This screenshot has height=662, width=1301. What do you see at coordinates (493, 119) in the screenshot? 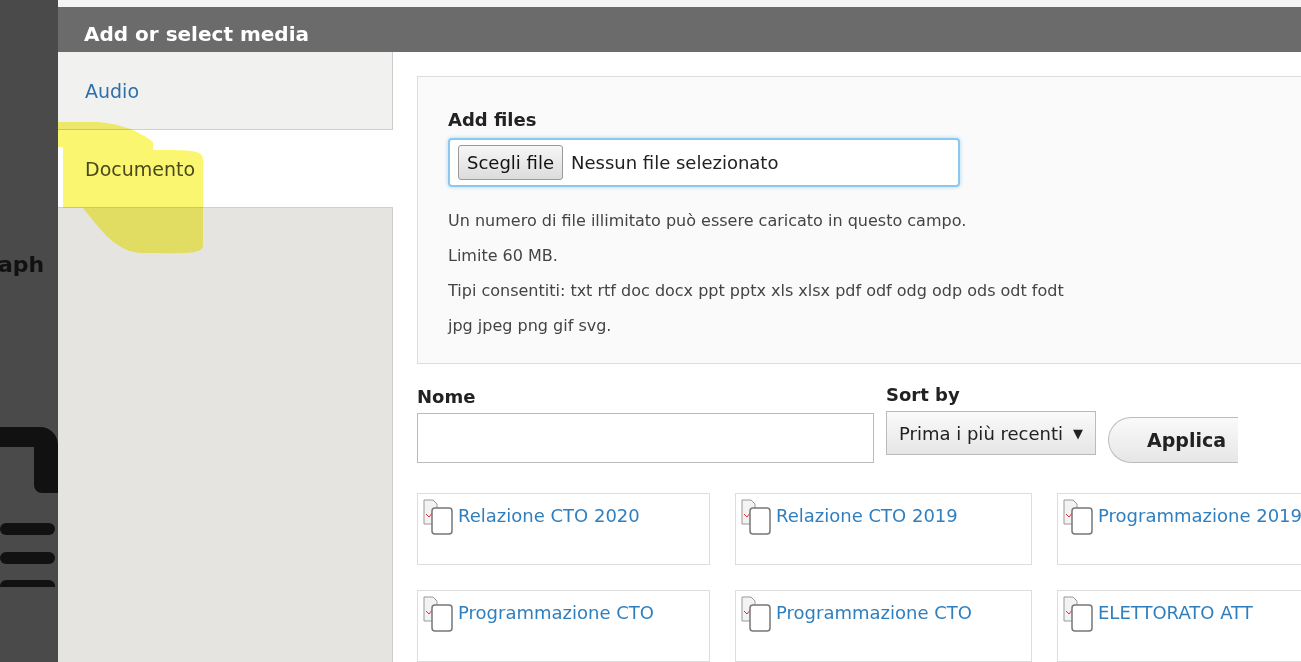
I see `field-label: Add files` at bounding box center [493, 119].